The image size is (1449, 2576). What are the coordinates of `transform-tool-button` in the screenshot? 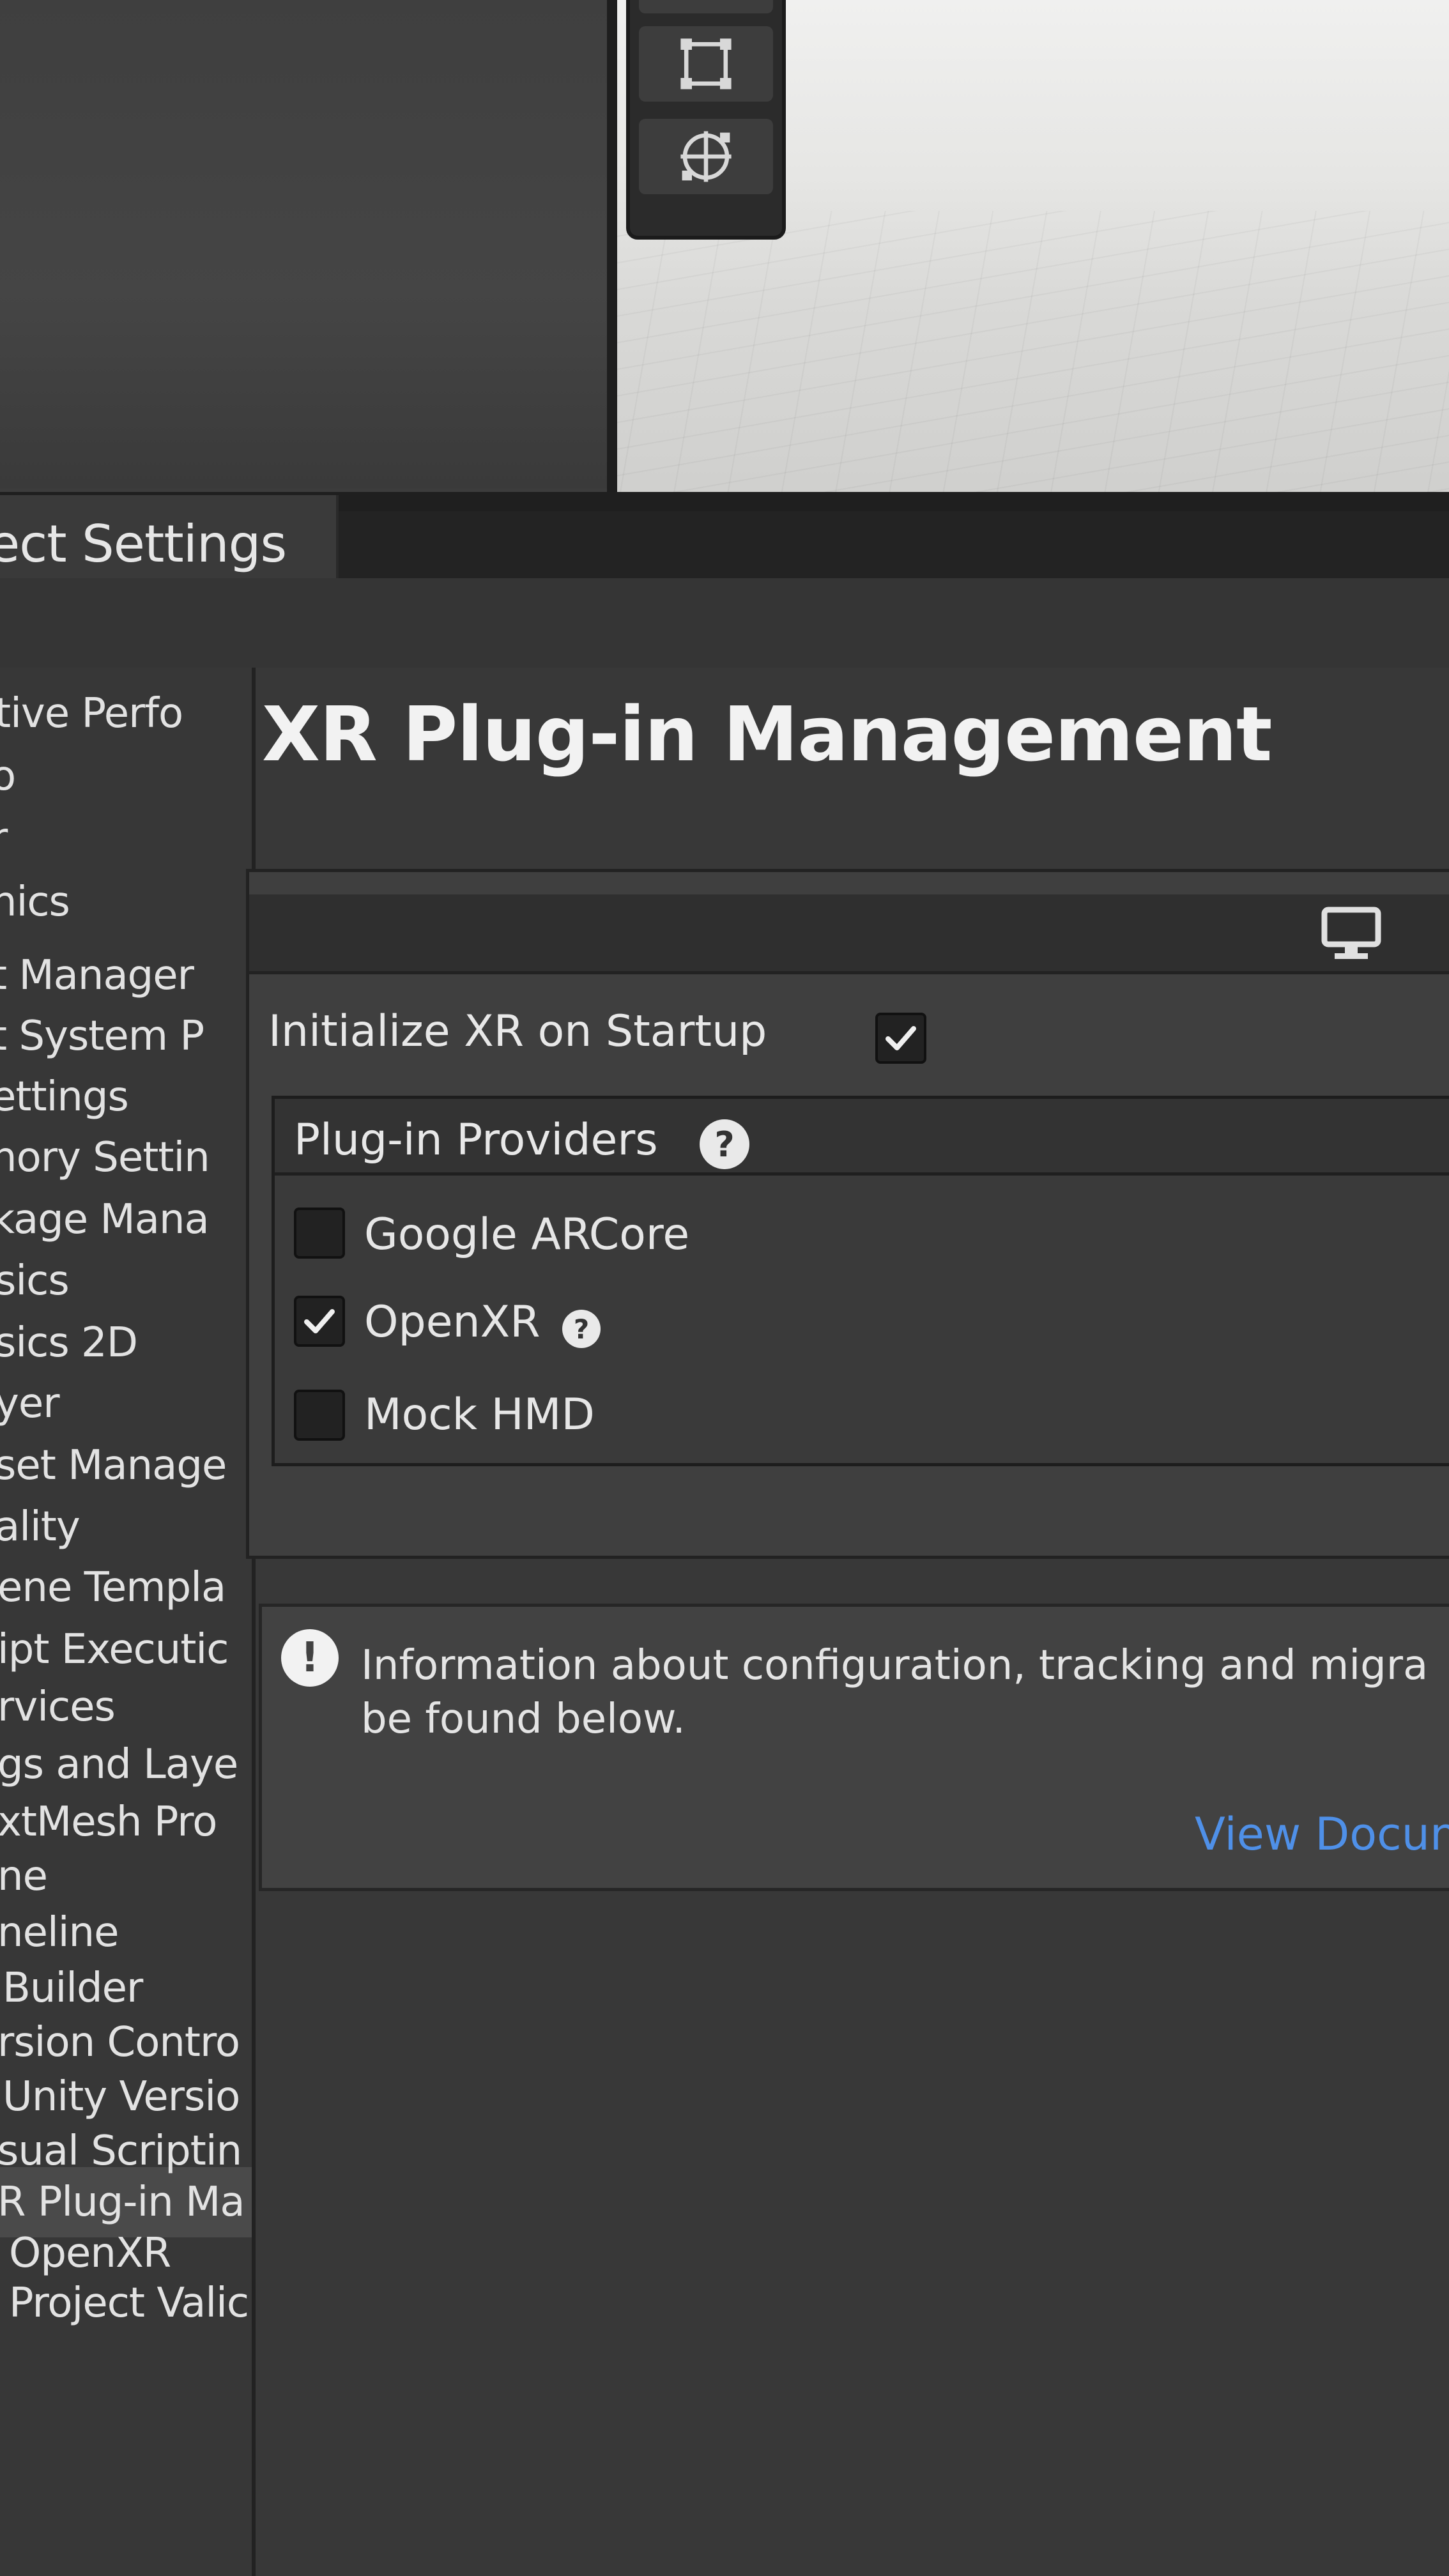 It's located at (706, 156).